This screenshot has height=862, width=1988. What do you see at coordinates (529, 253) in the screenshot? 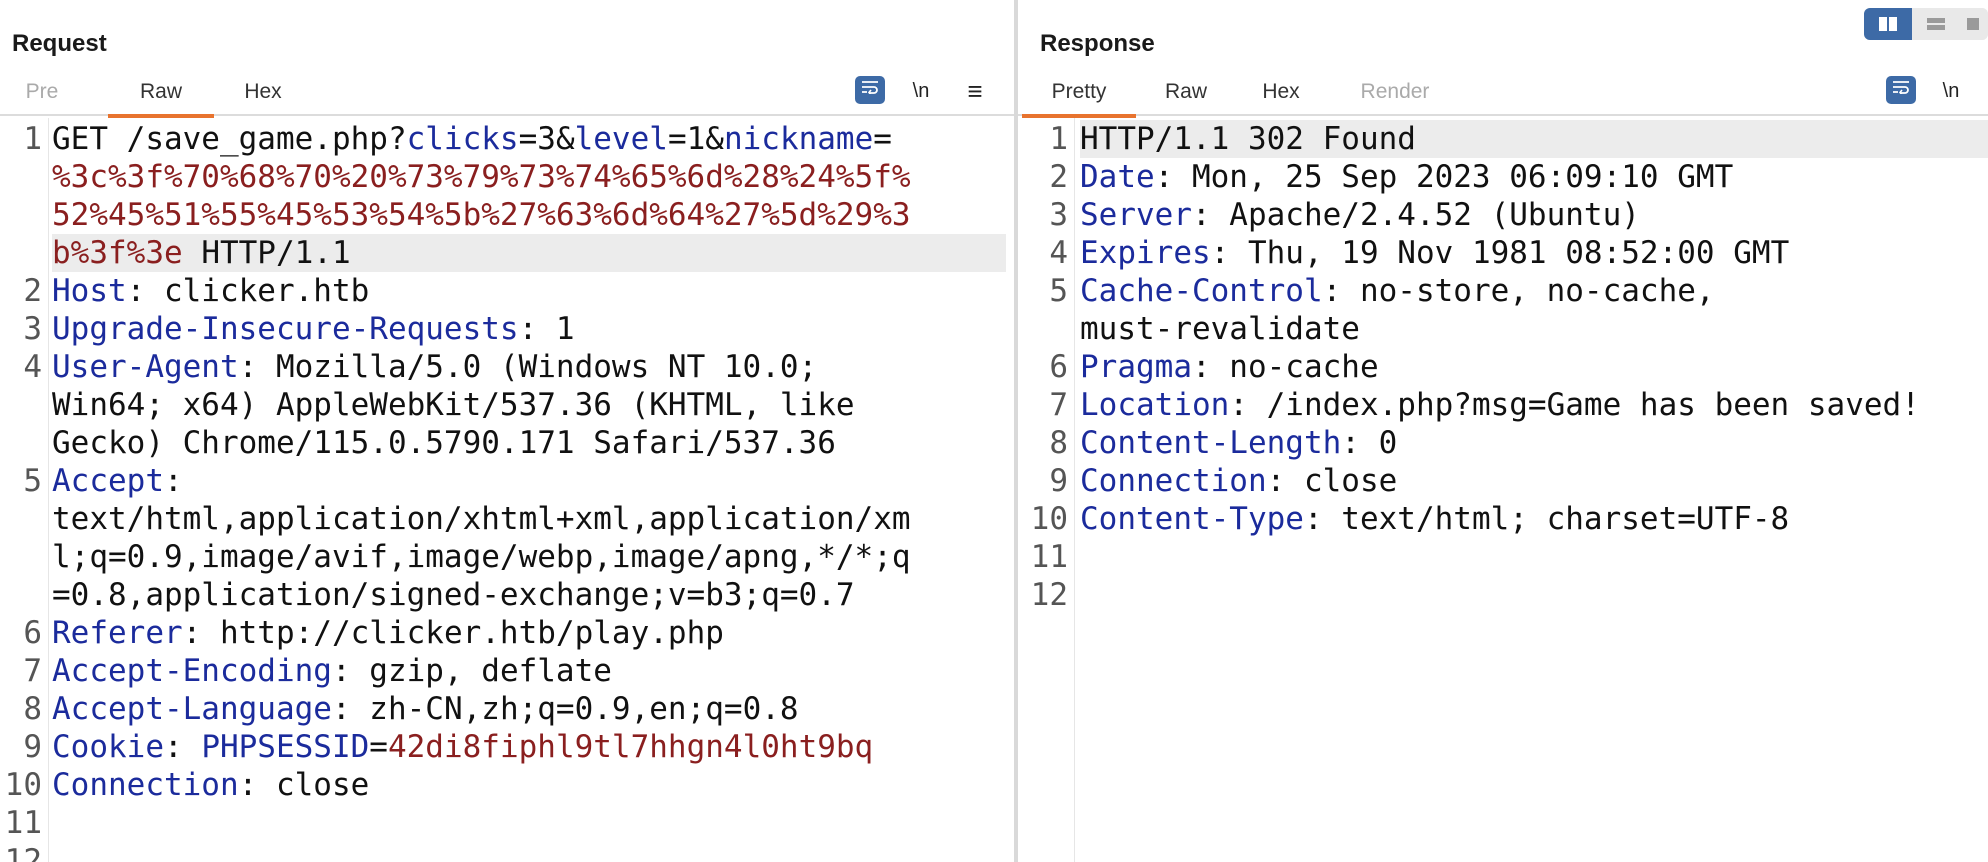
I see `request-line-end: b%3f%3e HTTP/1.1` at bounding box center [529, 253].